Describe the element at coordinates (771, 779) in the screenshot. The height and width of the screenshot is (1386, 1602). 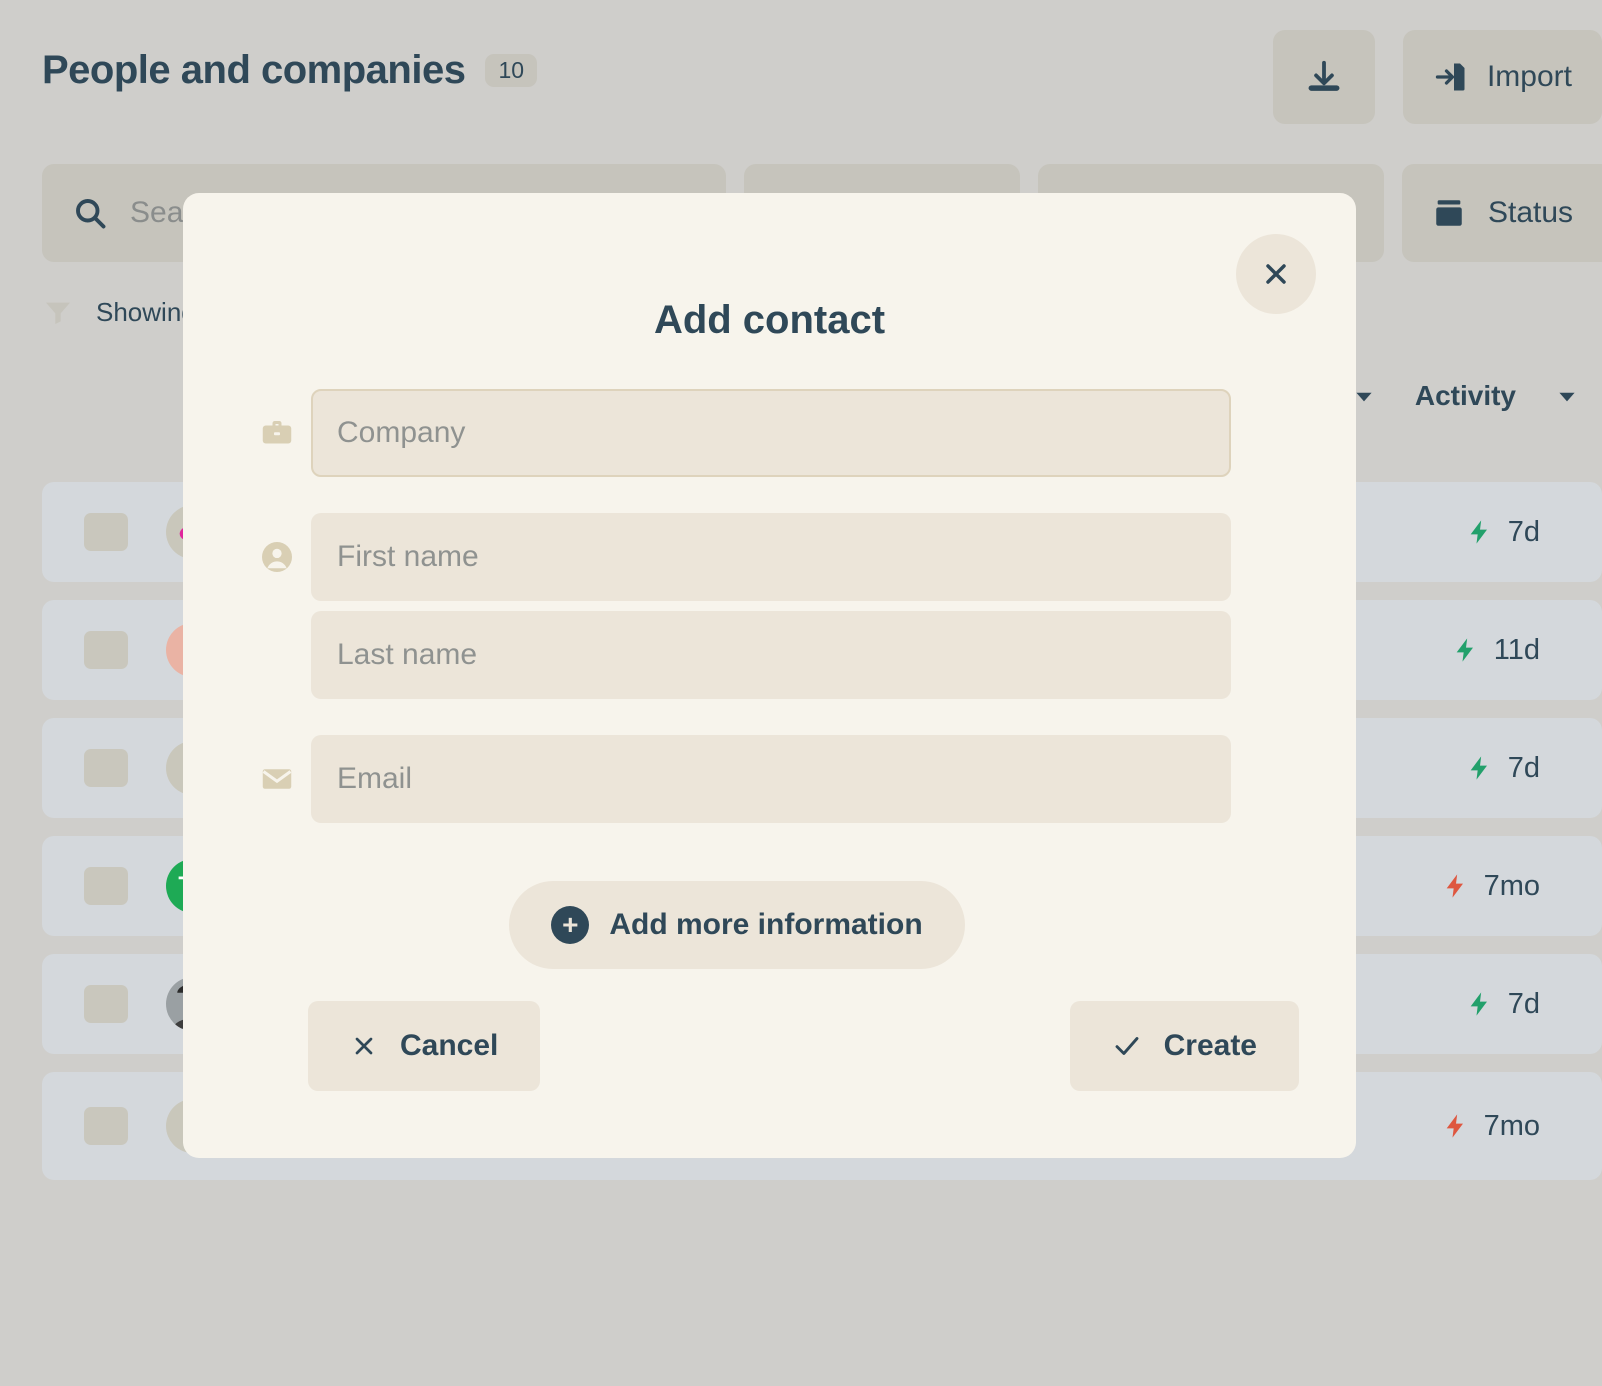
I see `email-input` at that location.